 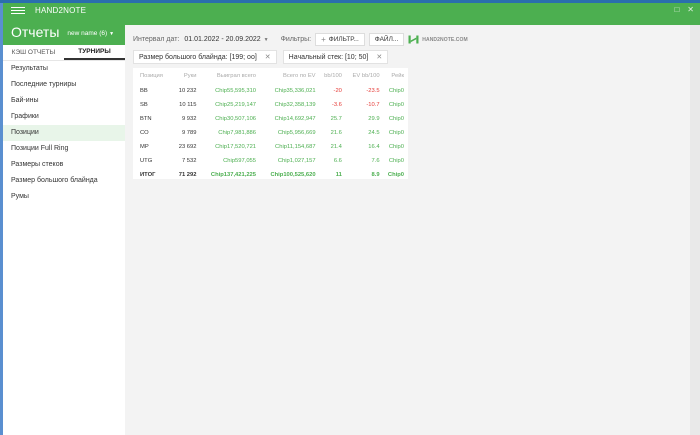 I want to click on tab-cash-reports: КЭШ ОТЧЕТЫ, so click(x=33, y=52).